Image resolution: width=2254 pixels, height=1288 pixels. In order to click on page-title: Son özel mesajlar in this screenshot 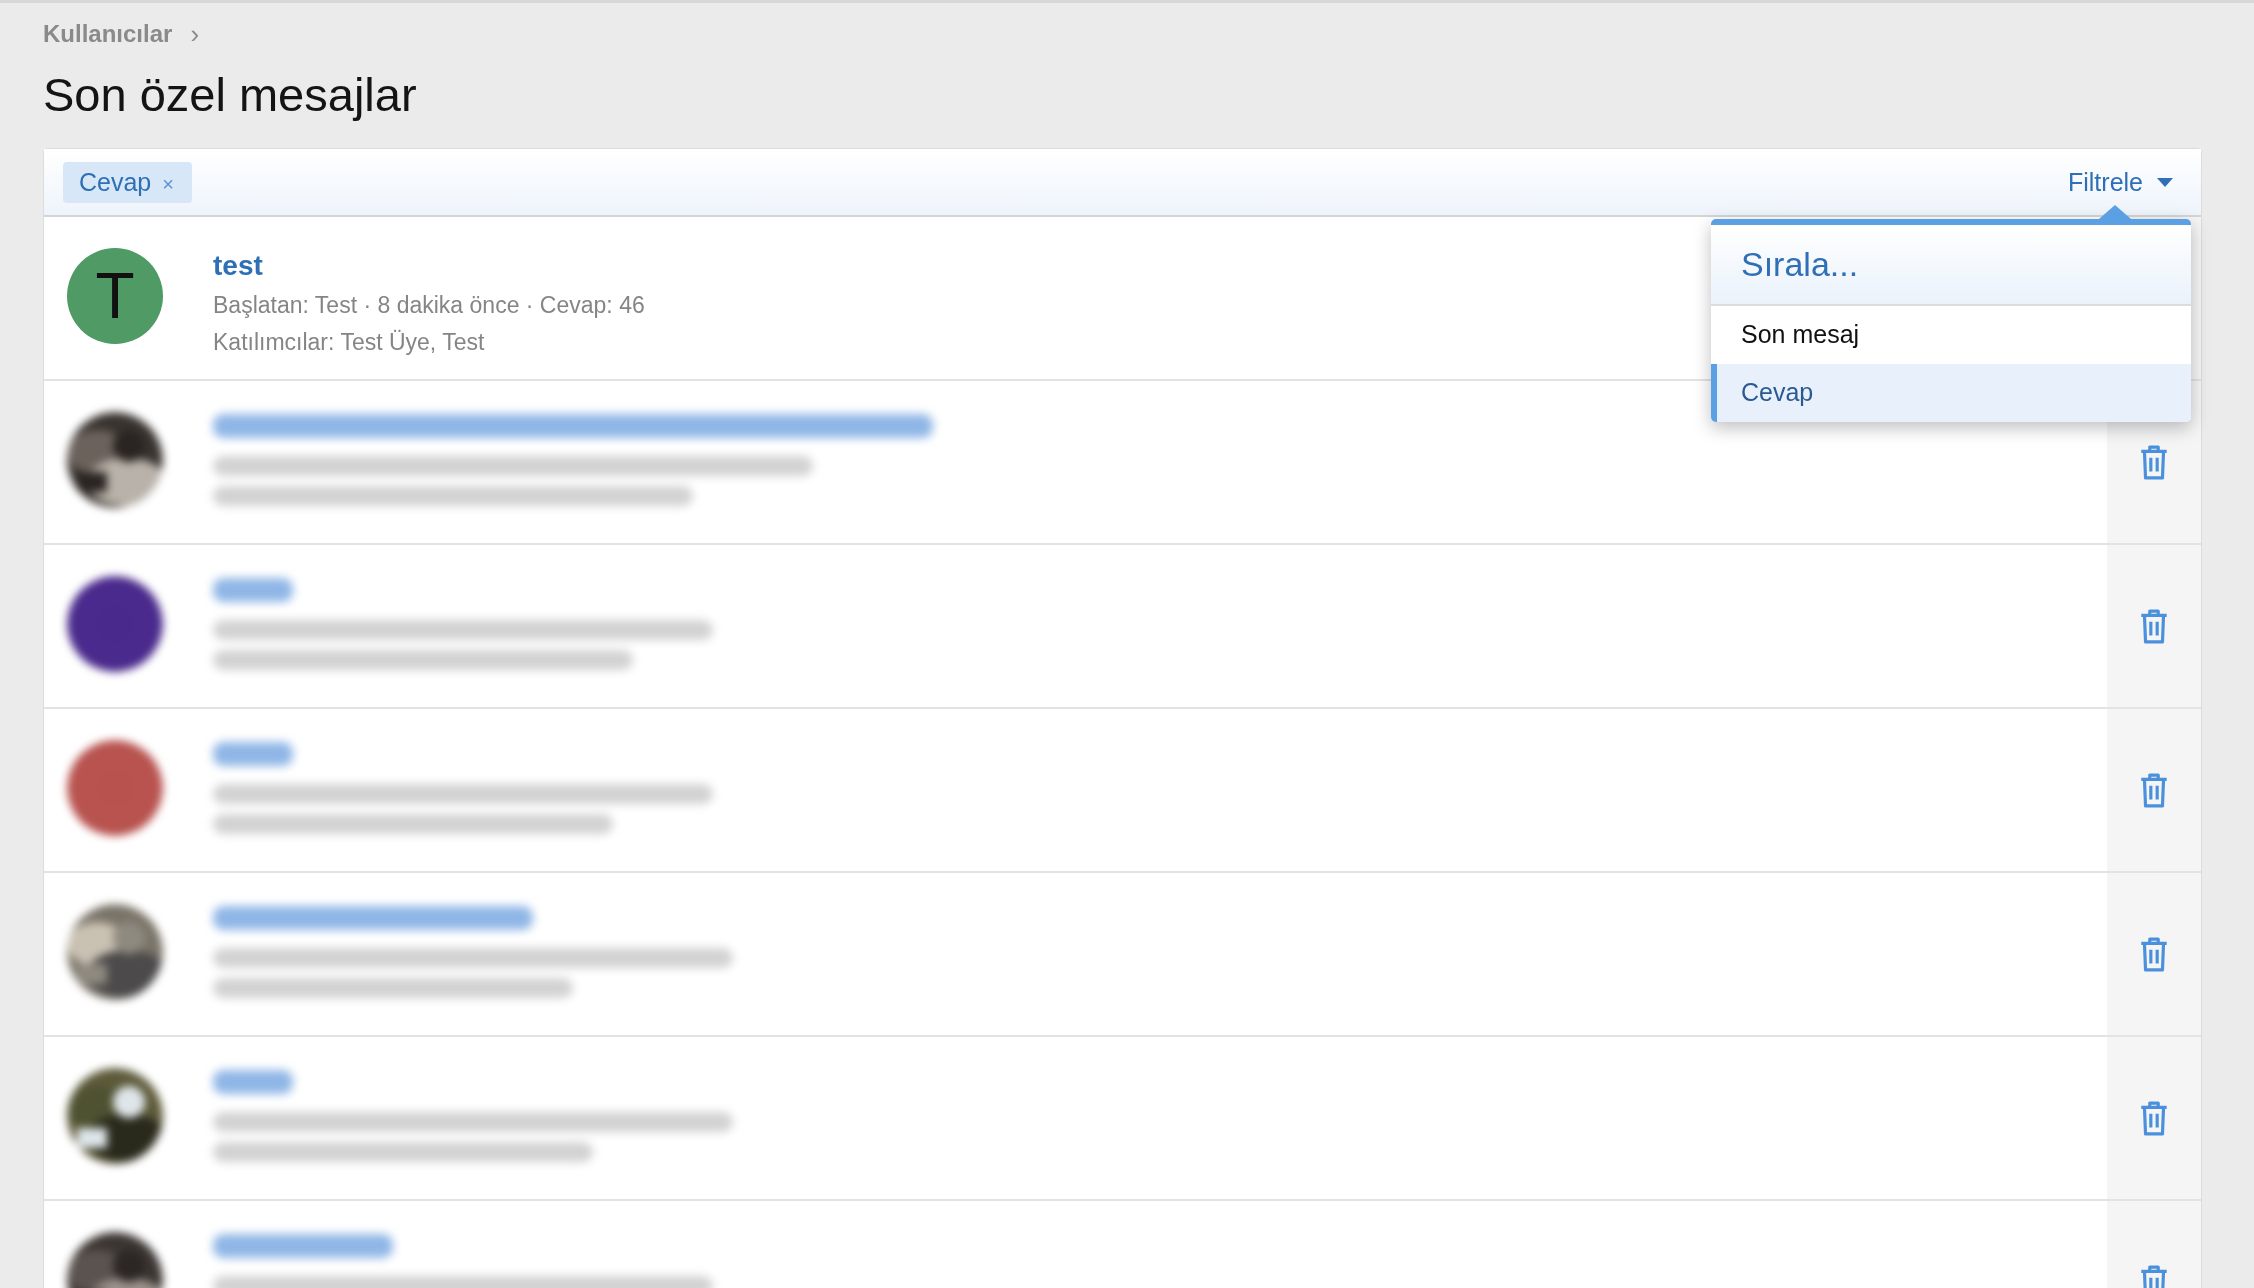, I will do `click(230, 94)`.